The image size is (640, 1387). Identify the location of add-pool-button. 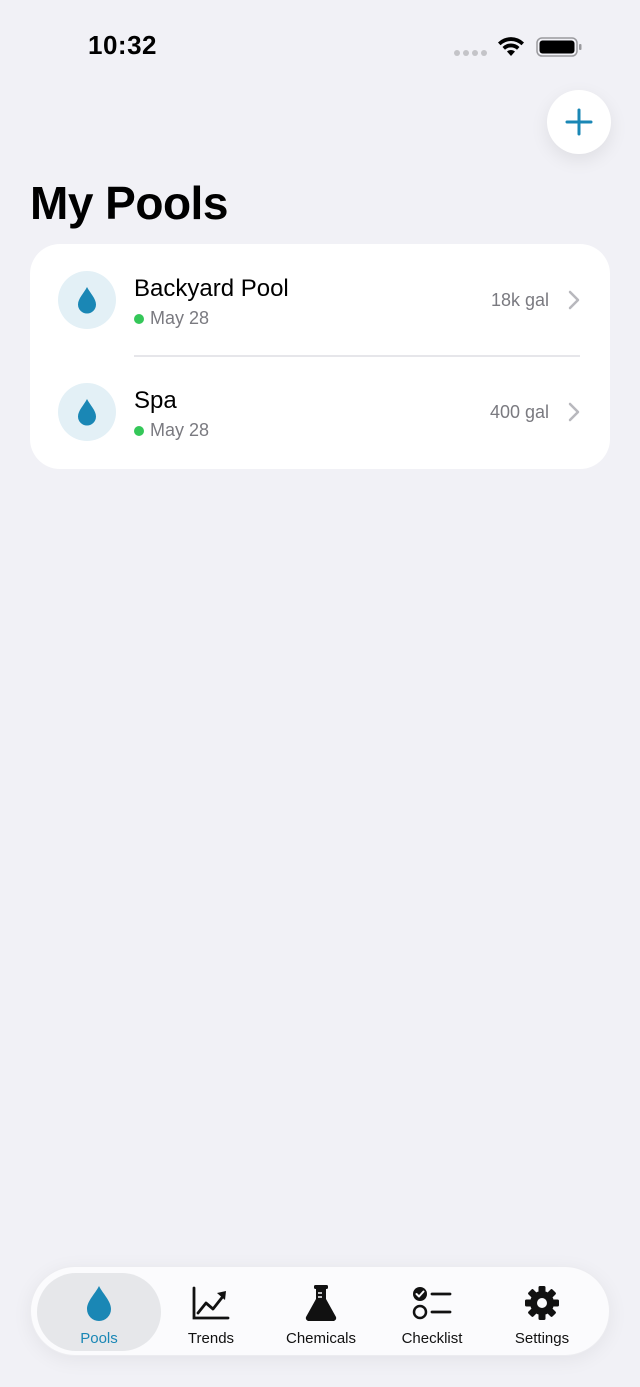
(579, 122).